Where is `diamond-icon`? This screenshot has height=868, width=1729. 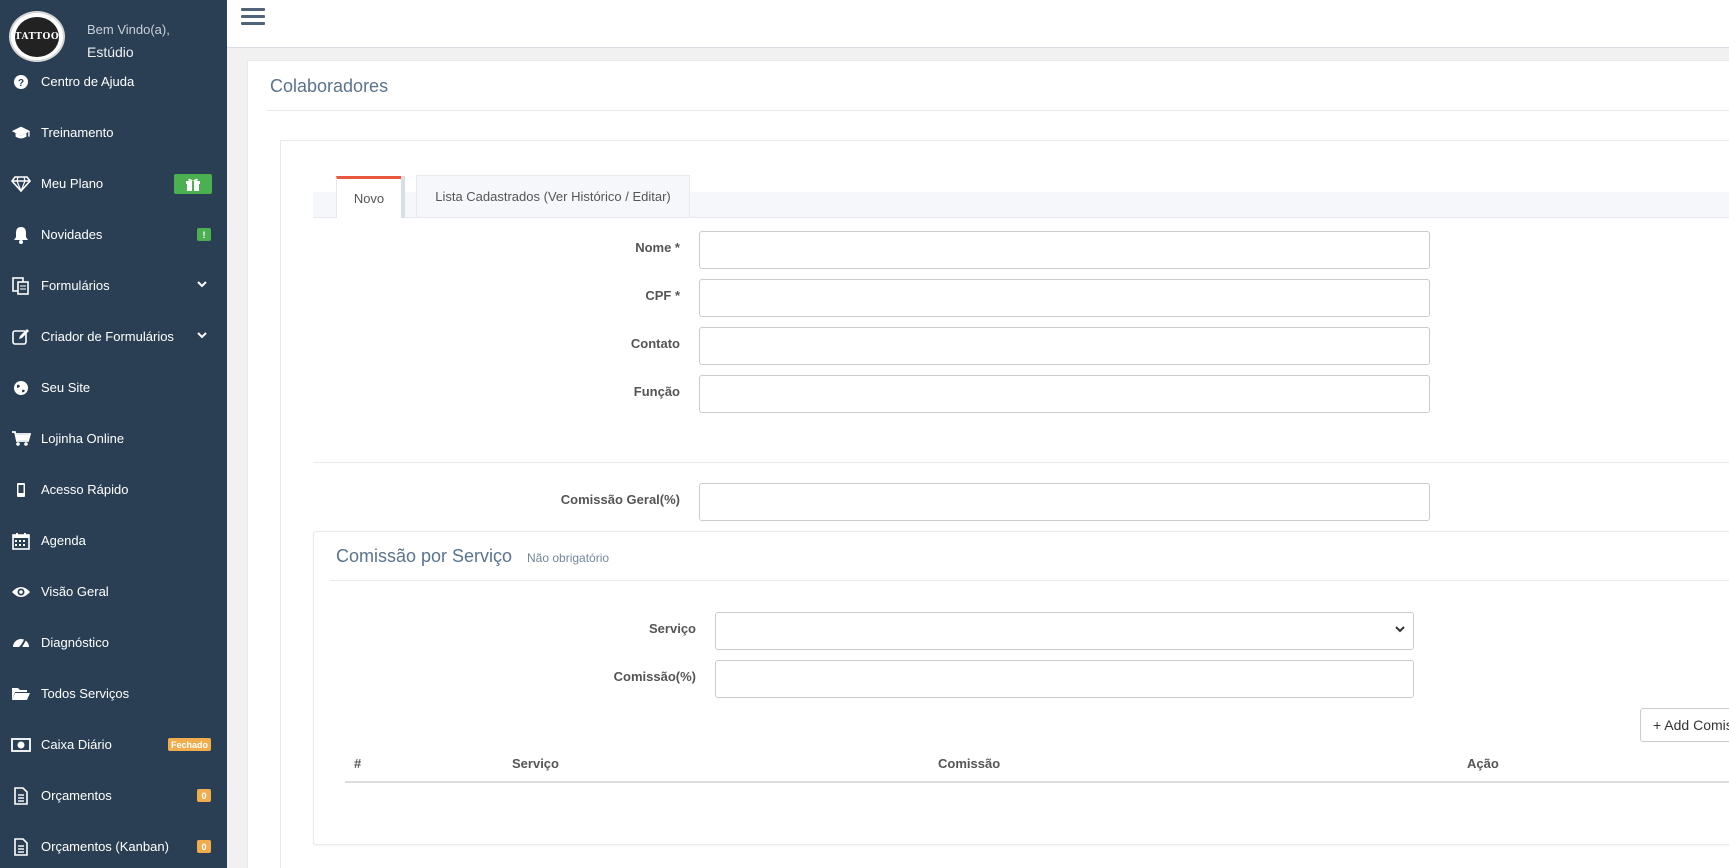
diamond-icon is located at coordinates (21, 184).